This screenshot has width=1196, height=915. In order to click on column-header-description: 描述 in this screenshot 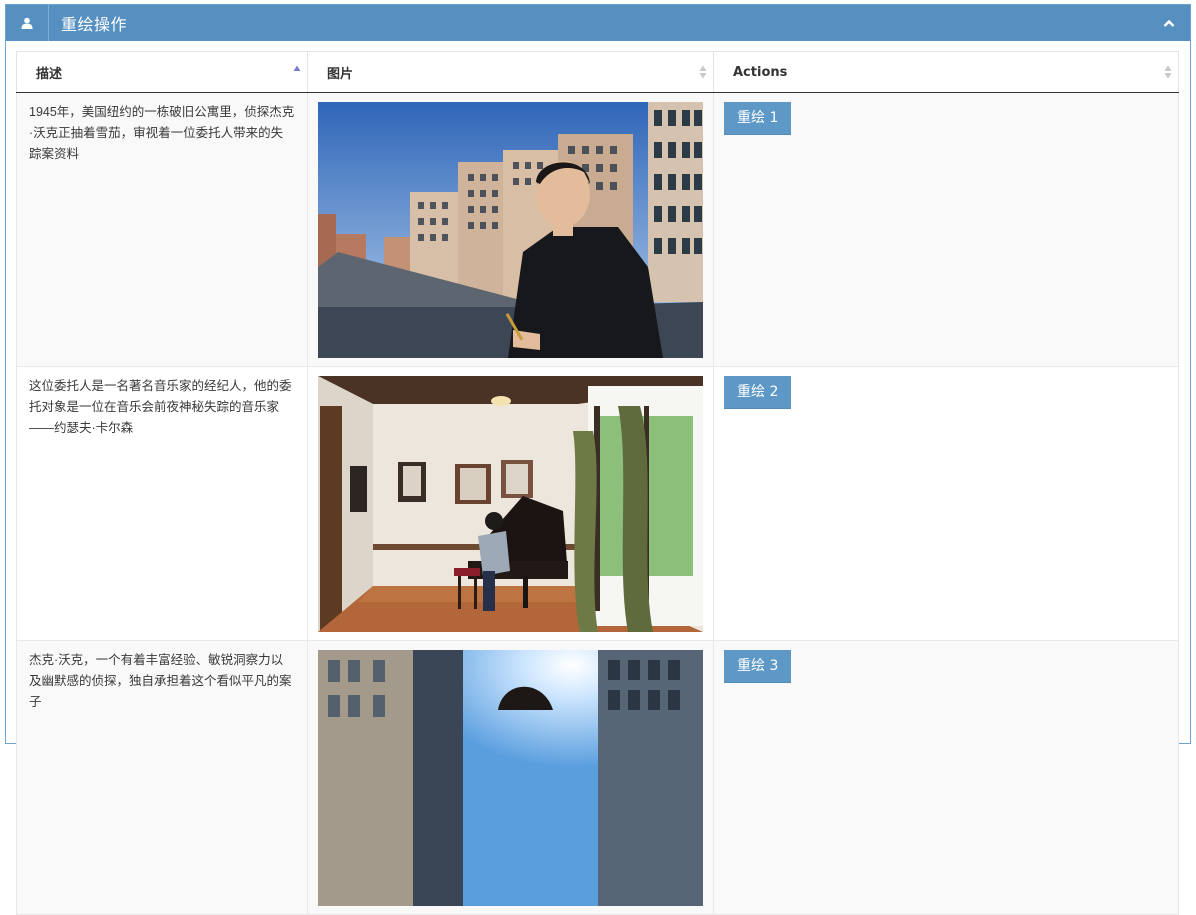, I will do `click(162, 72)`.